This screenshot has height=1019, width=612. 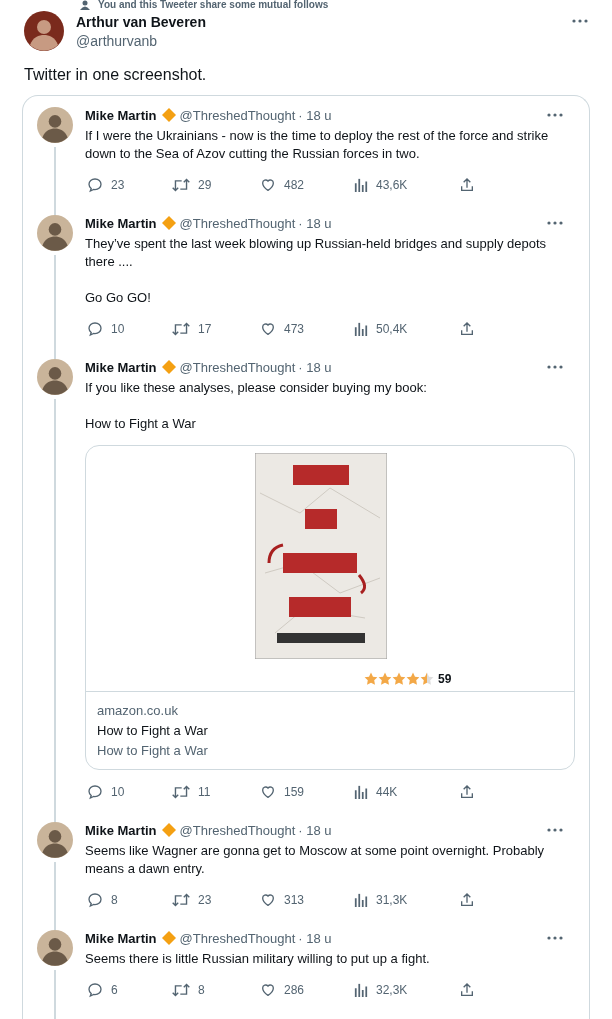 I want to click on like-count: 482, so click(x=294, y=185).